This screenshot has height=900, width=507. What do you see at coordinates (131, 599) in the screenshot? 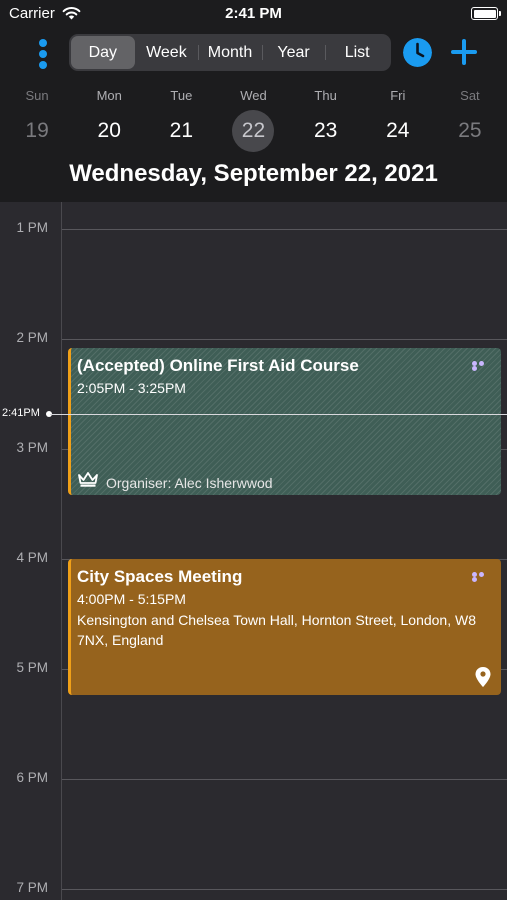
I see `event-time: 4:00PM - 5:15PM` at bounding box center [131, 599].